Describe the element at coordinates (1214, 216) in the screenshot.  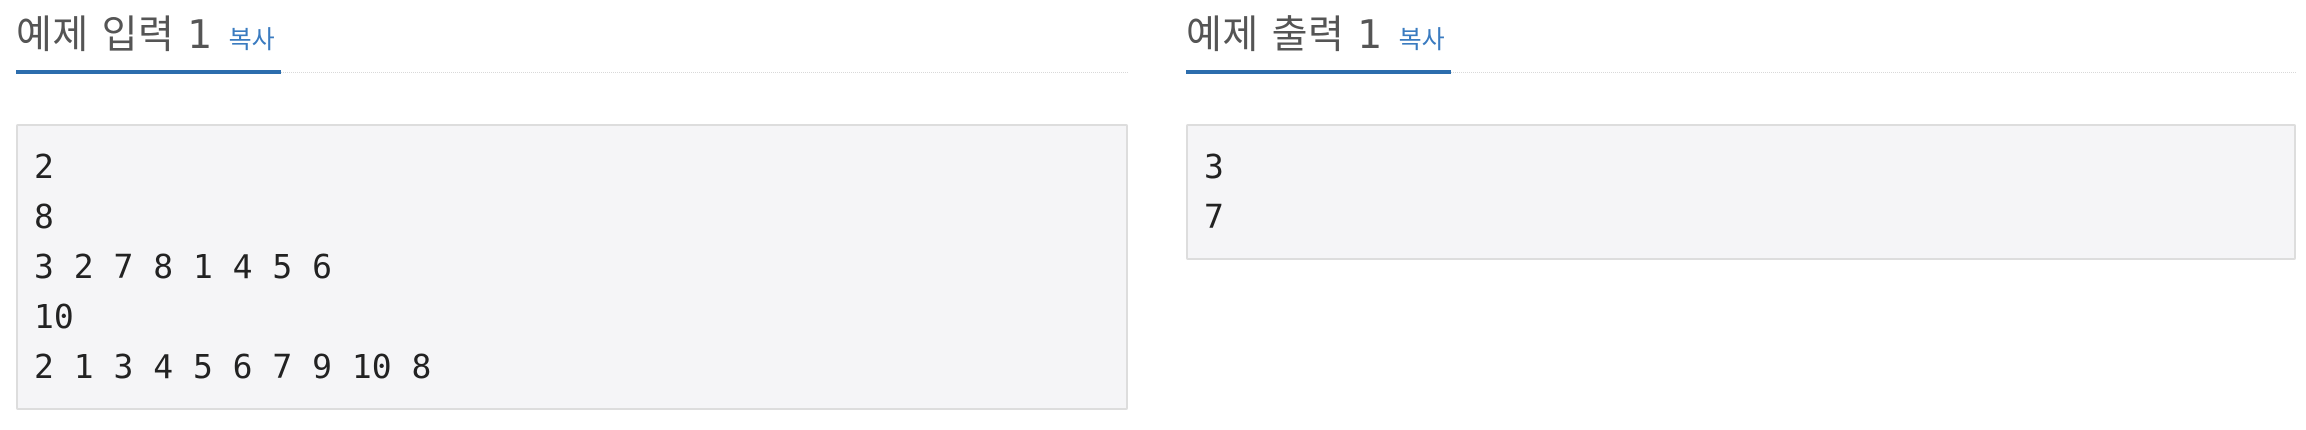
I see `sample-output-line: 7` at that location.